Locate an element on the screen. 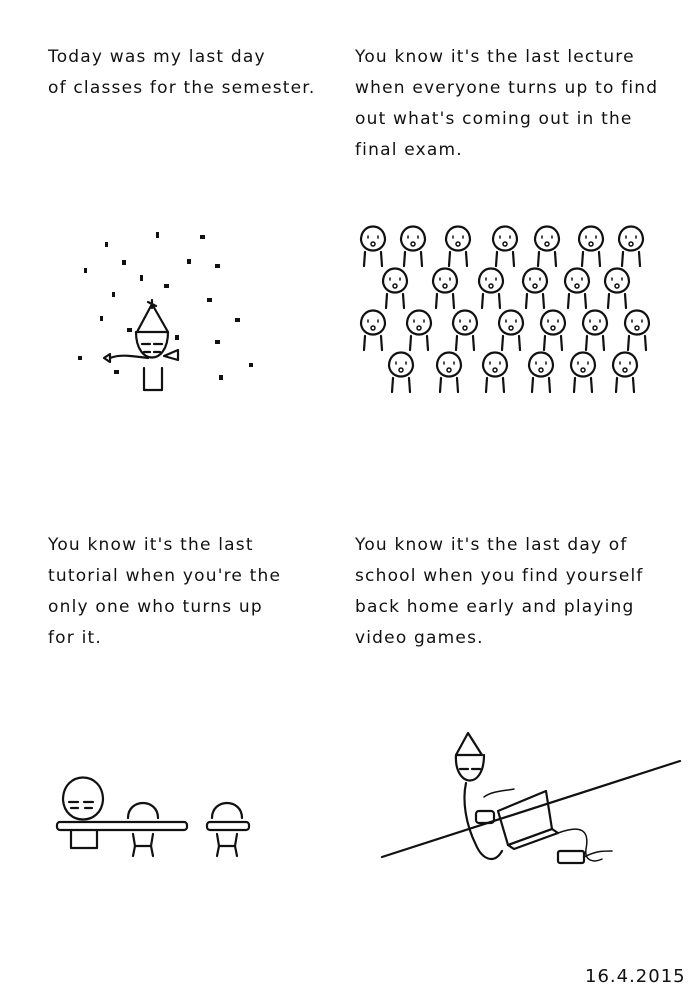  panel-2-illustration is located at coordinates (510, 305).